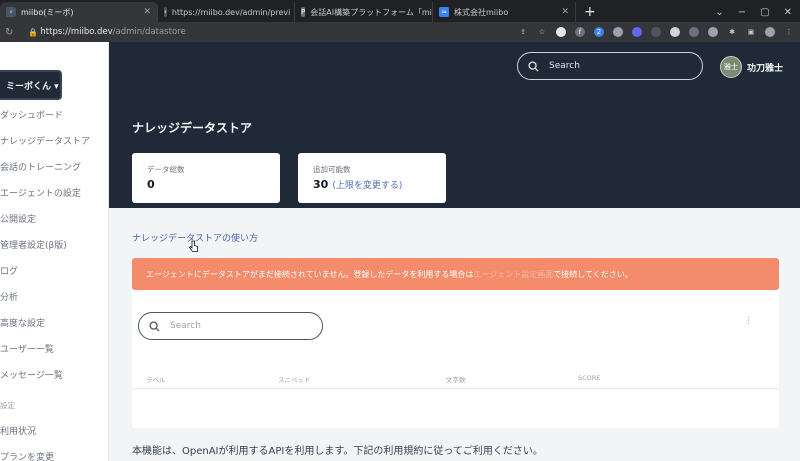 This screenshot has height=461, width=800. What do you see at coordinates (788, 12) in the screenshot?
I see `close-window-icon: ✕` at bounding box center [788, 12].